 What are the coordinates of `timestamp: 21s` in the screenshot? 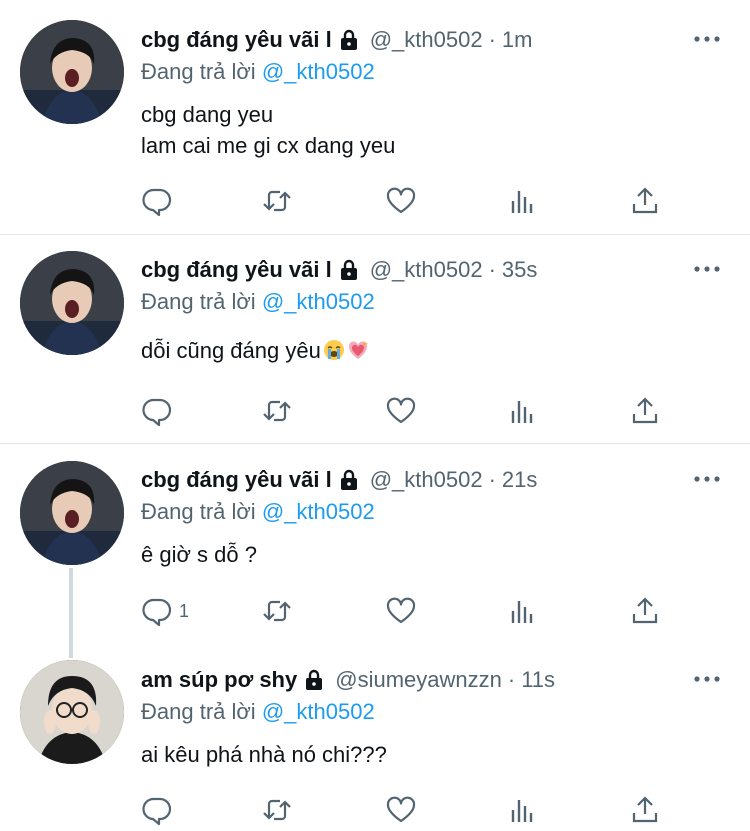 It's located at (519, 480).